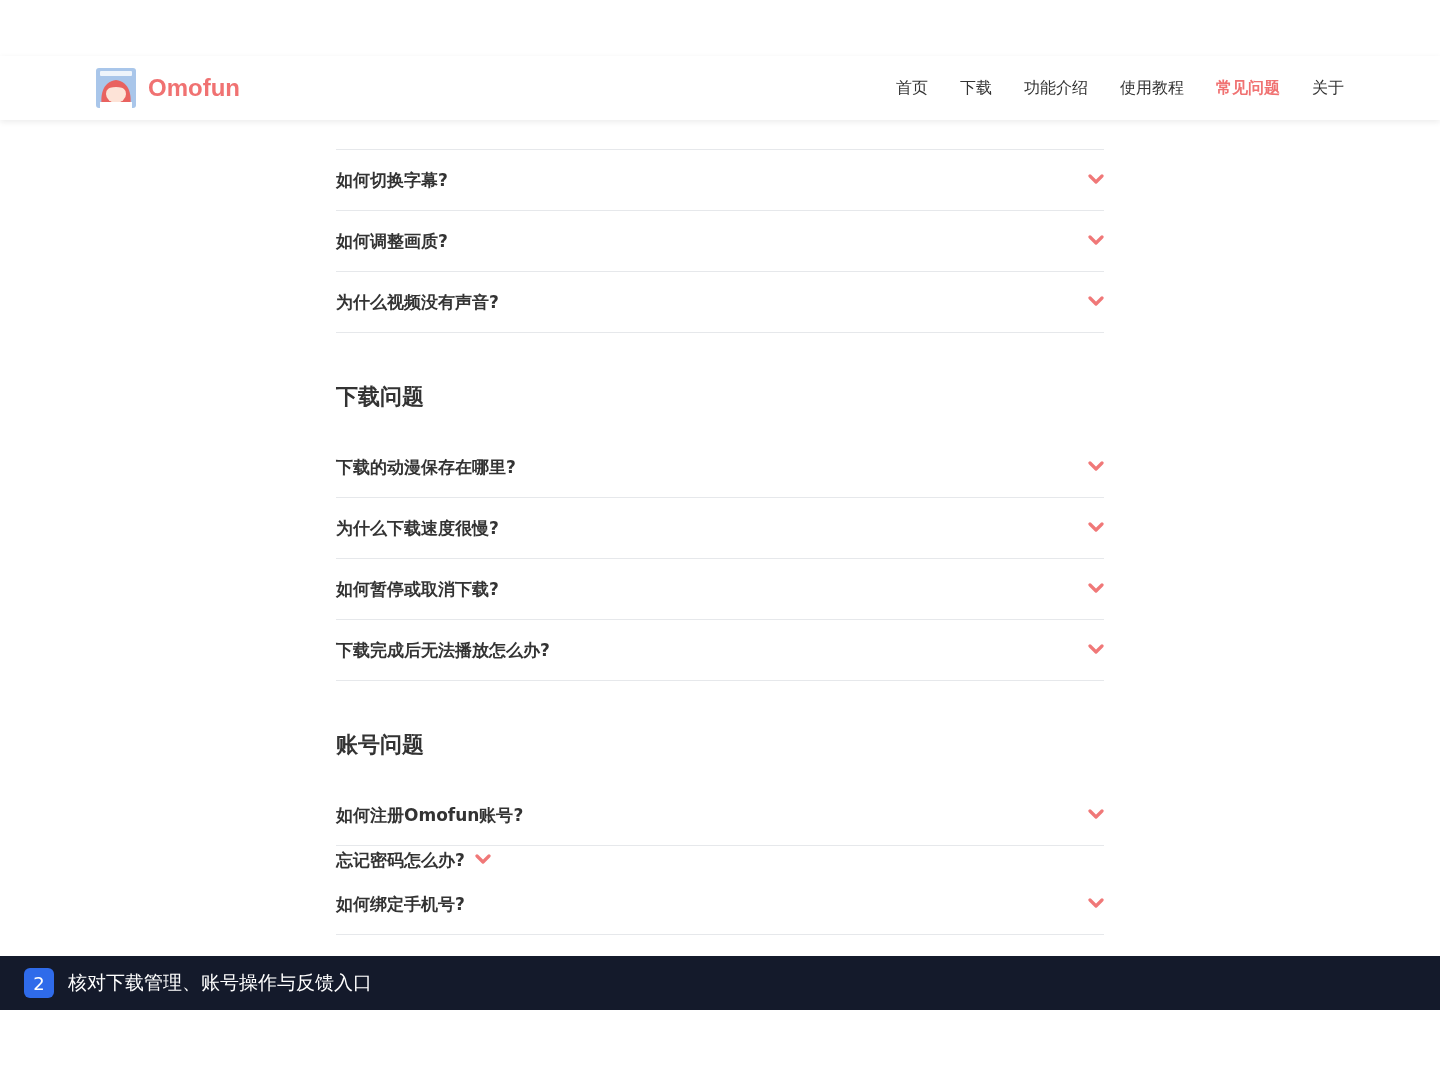 Image resolution: width=1440 pixels, height=1066 pixels. I want to click on faq-item: 下载完成后无法播放怎么办?, so click(720, 650).